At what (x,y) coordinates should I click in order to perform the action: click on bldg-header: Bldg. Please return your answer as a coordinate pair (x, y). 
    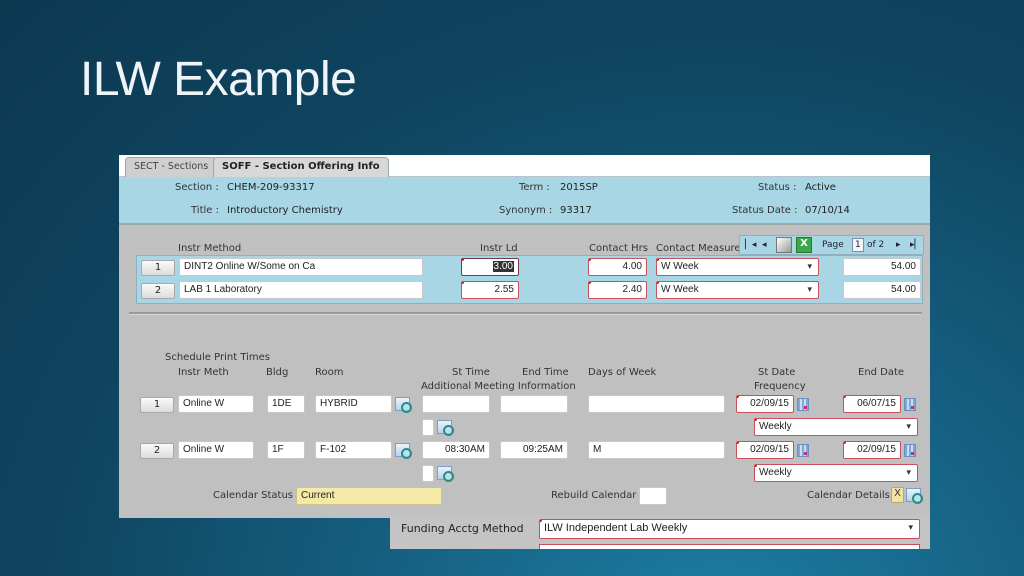
    Looking at the image, I should click on (277, 372).